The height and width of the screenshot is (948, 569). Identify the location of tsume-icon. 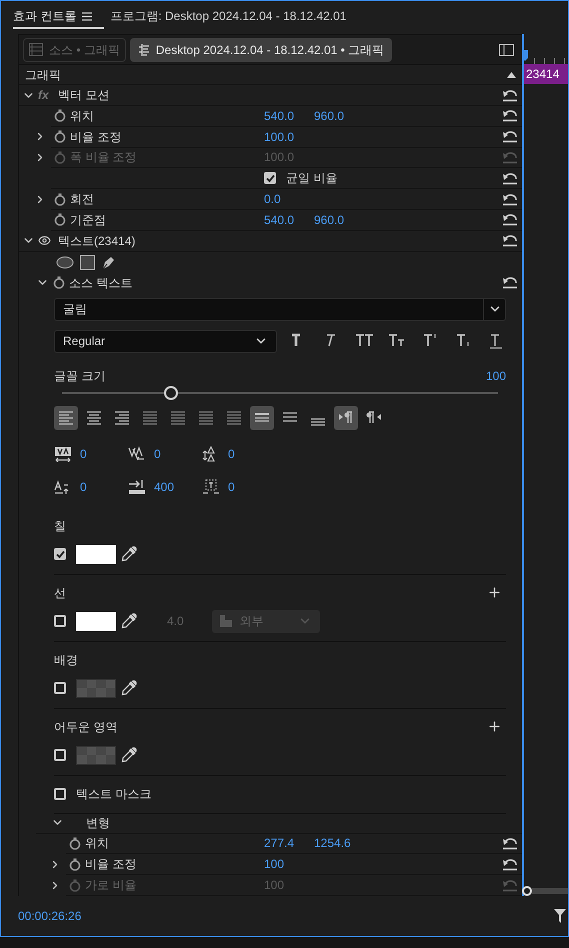
(211, 486).